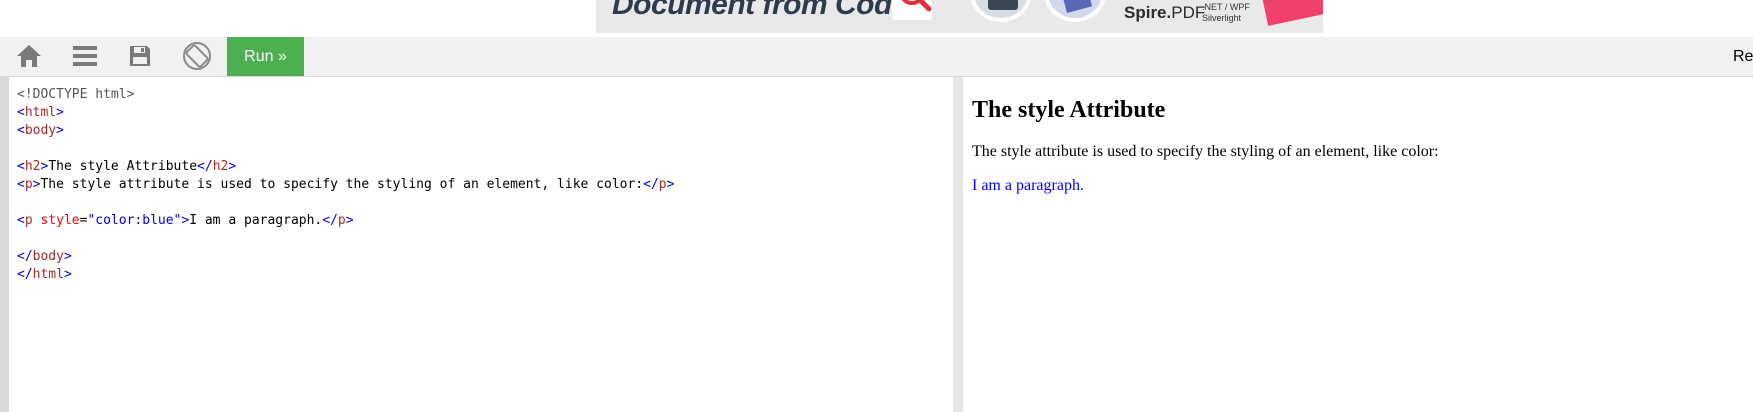 Image resolution: width=1753 pixels, height=412 pixels. I want to click on code-token: "color:blue", so click(134, 220).